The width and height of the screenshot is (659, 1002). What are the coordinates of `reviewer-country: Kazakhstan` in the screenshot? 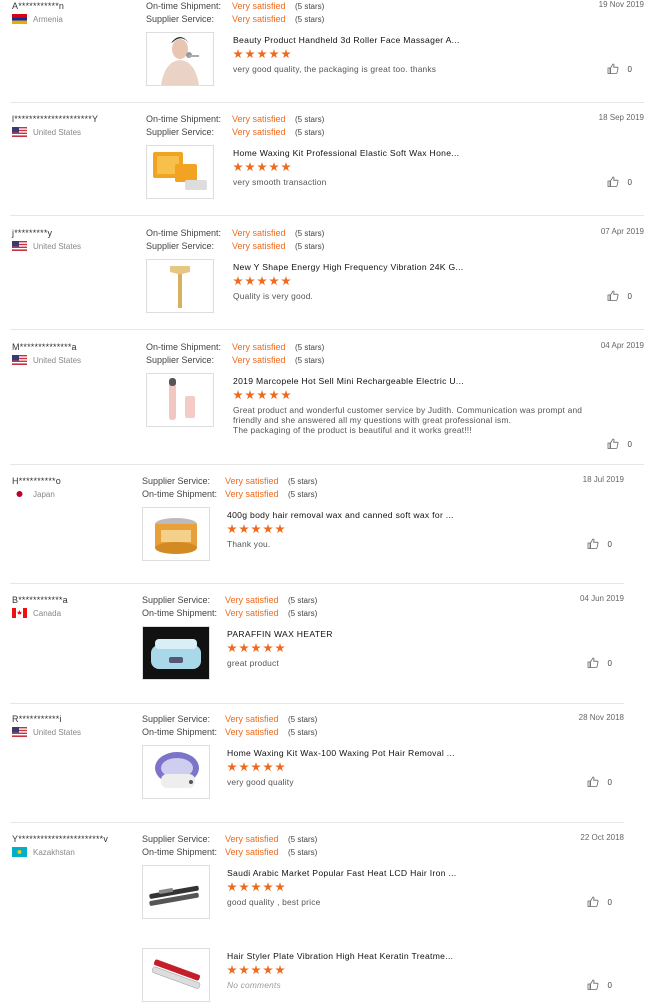 It's located at (43, 852).